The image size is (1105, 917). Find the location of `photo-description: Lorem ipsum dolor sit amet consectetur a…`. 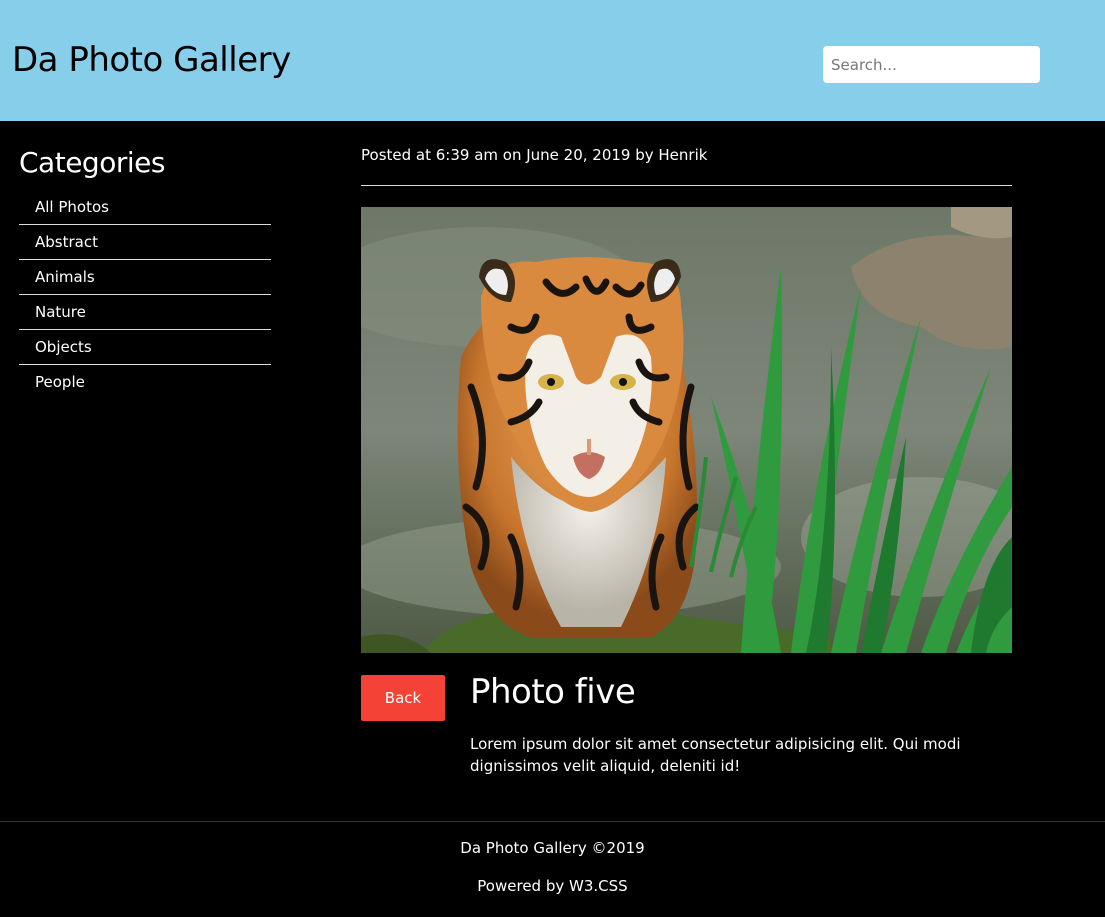

photo-description: Lorem ipsum dolor sit amet consectetur a… is located at coordinates (715, 755).